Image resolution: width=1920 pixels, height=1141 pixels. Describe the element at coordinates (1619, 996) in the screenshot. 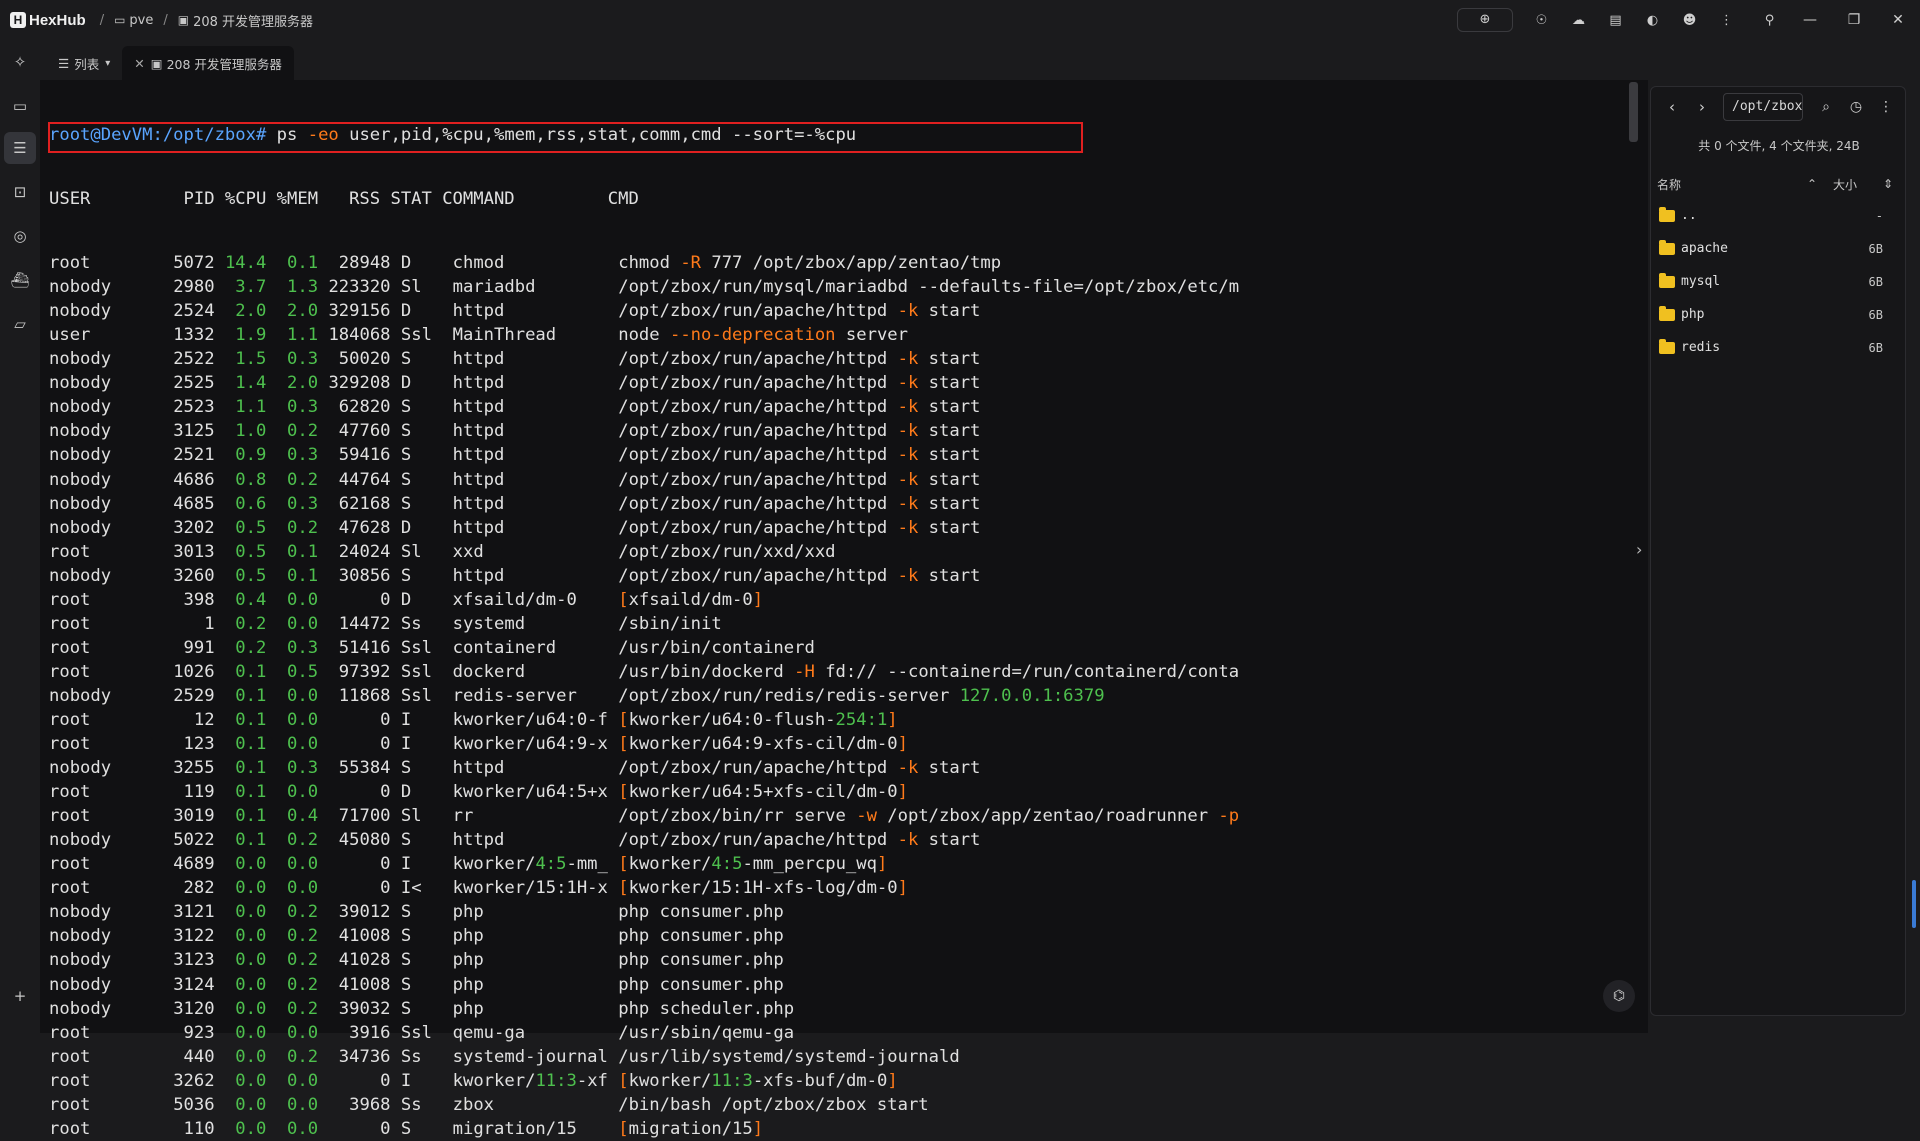

I see `ai-assistant-icon: ⌬` at that location.